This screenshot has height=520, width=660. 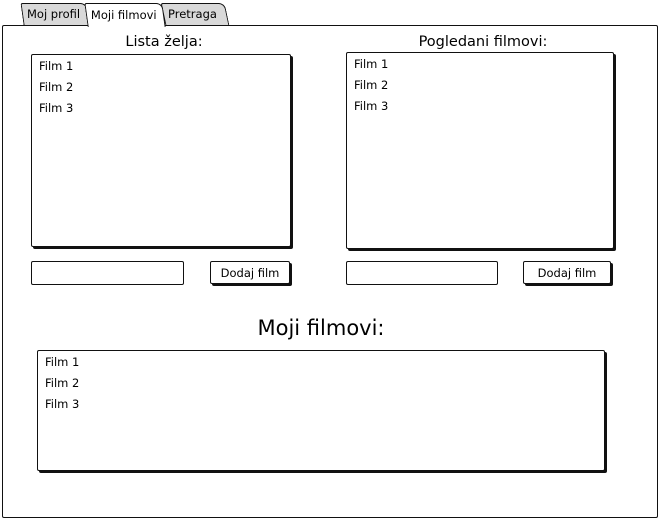 What do you see at coordinates (250, 272) in the screenshot?
I see `wishlist-add-movie-button: Dodaj film` at bounding box center [250, 272].